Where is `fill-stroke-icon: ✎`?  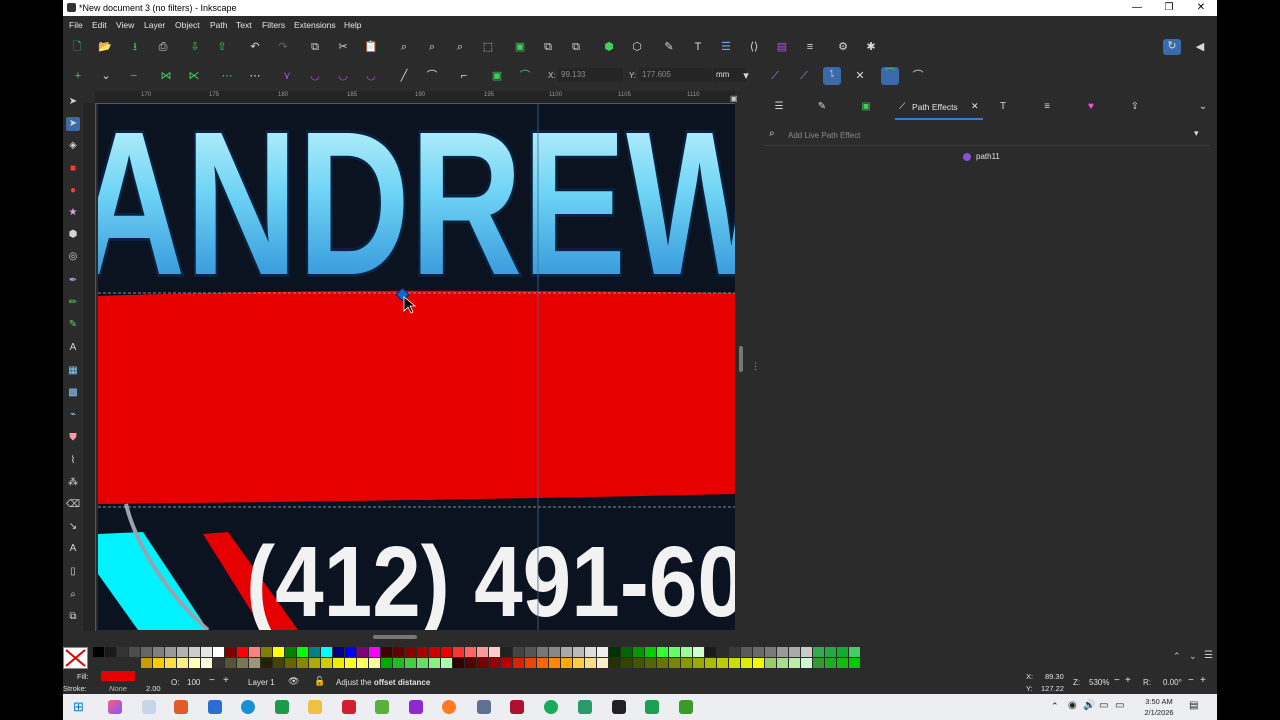
fill-stroke-icon: ✎ is located at coordinates (669, 47).